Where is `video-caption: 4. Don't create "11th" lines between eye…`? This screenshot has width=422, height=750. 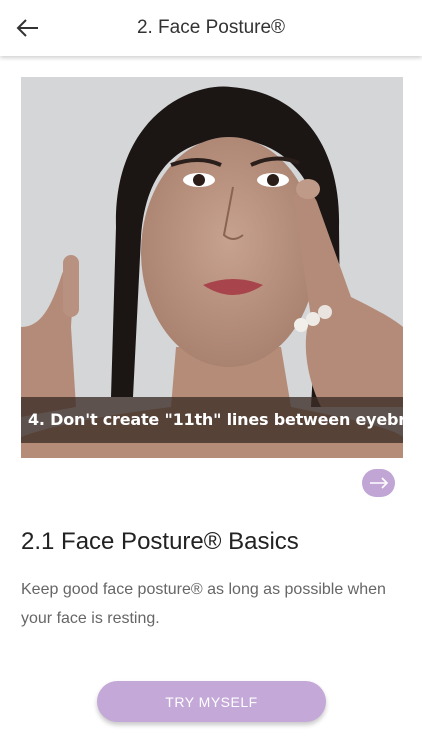 video-caption: 4. Don't create "11th" lines between eye… is located at coordinates (212, 420).